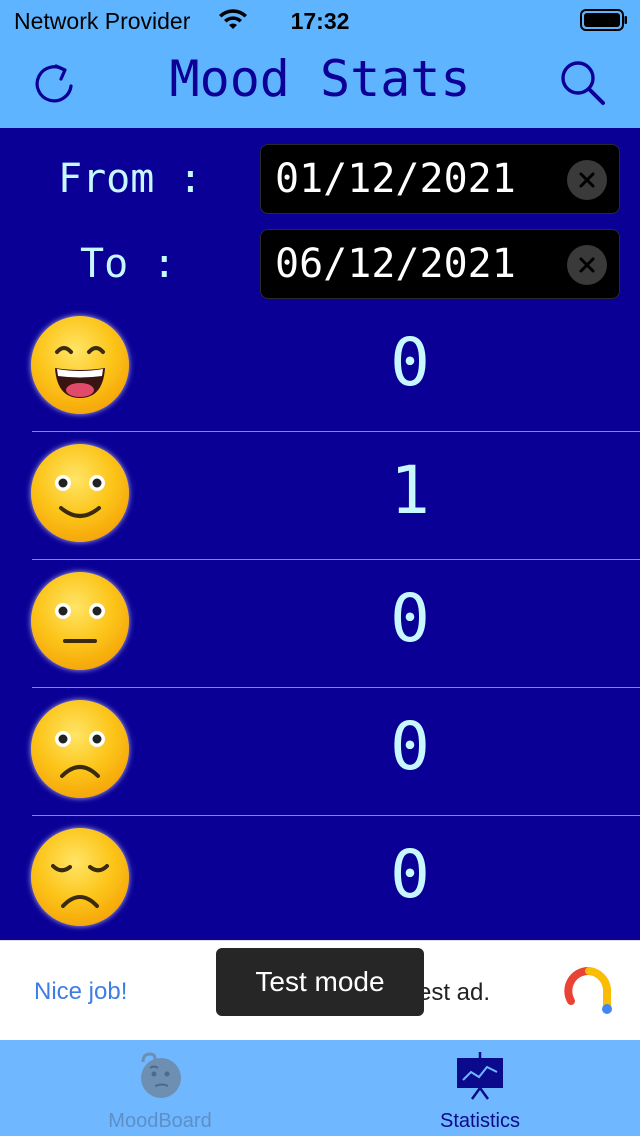 This screenshot has width=640, height=1136. I want to click on tab-moodboard: MoodBoard, so click(160, 1088).